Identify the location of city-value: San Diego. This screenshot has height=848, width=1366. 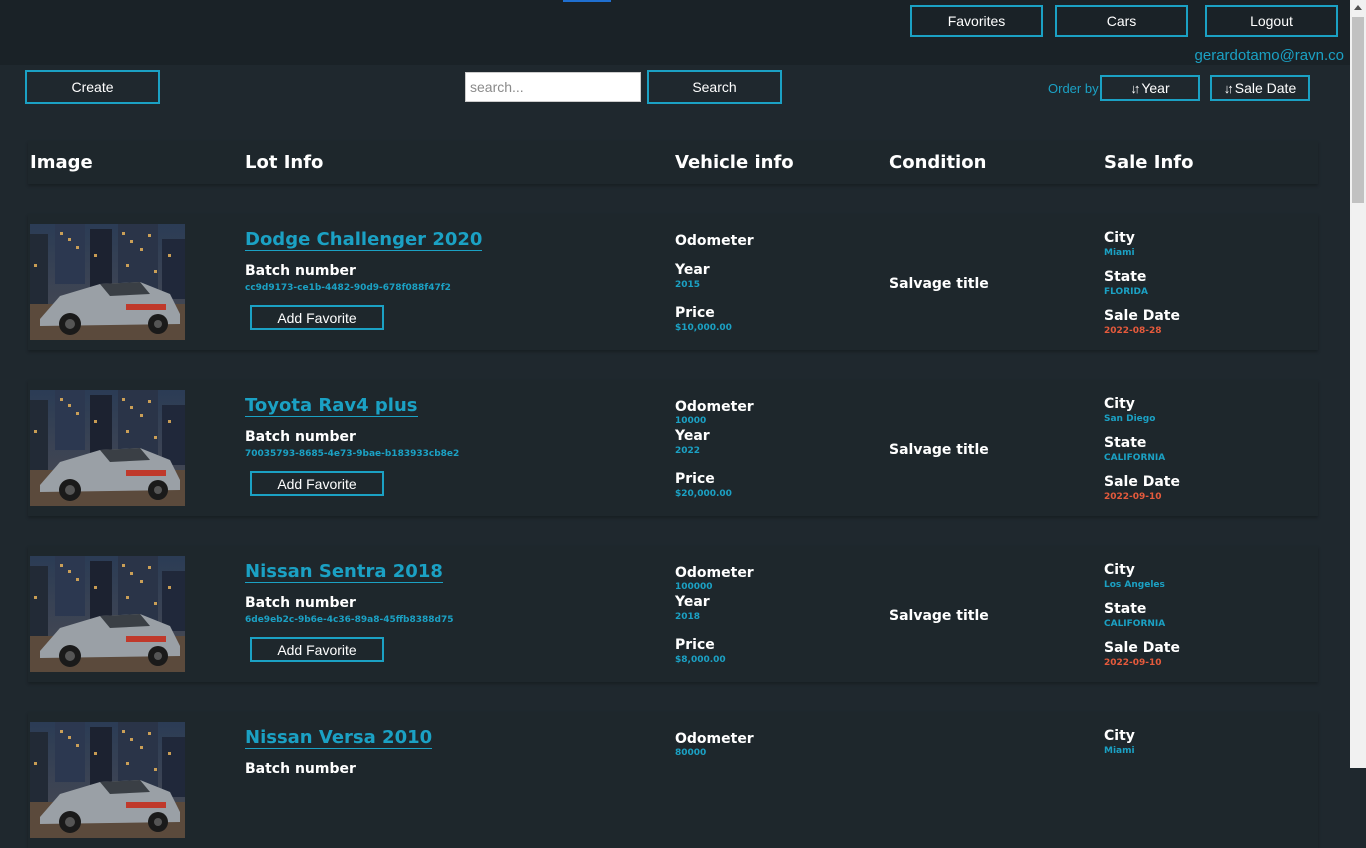
(1130, 419).